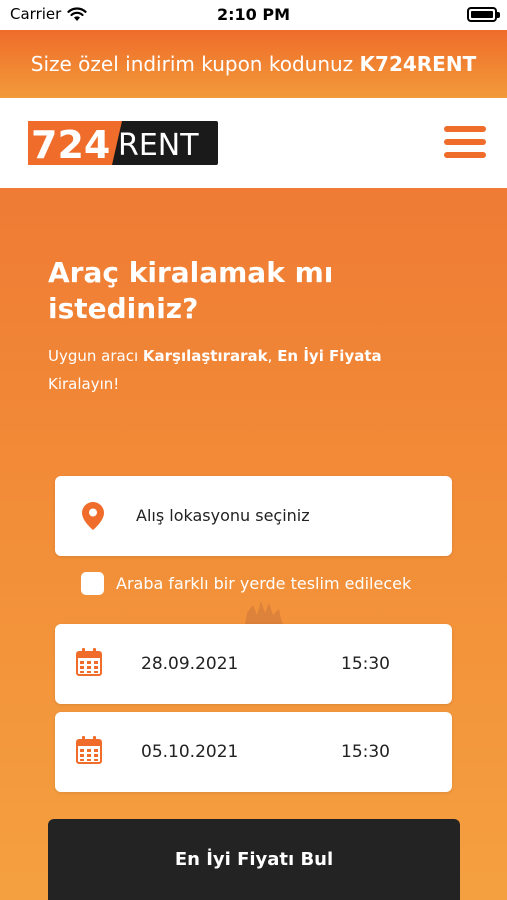  What do you see at coordinates (418, 64) in the screenshot?
I see `promo-code: K724RENT` at bounding box center [418, 64].